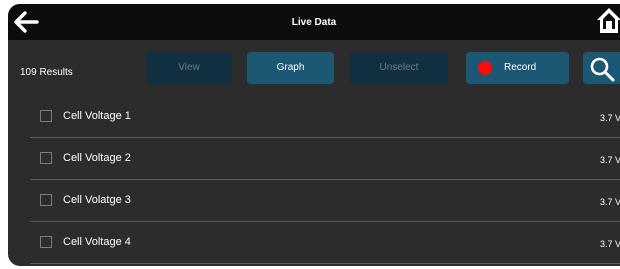 The width and height of the screenshot is (620, 269). What do you see at coordinates (399, 68) in the screenshot?
I see `unselect-button: Unselect` at bounding box center [399, 68].